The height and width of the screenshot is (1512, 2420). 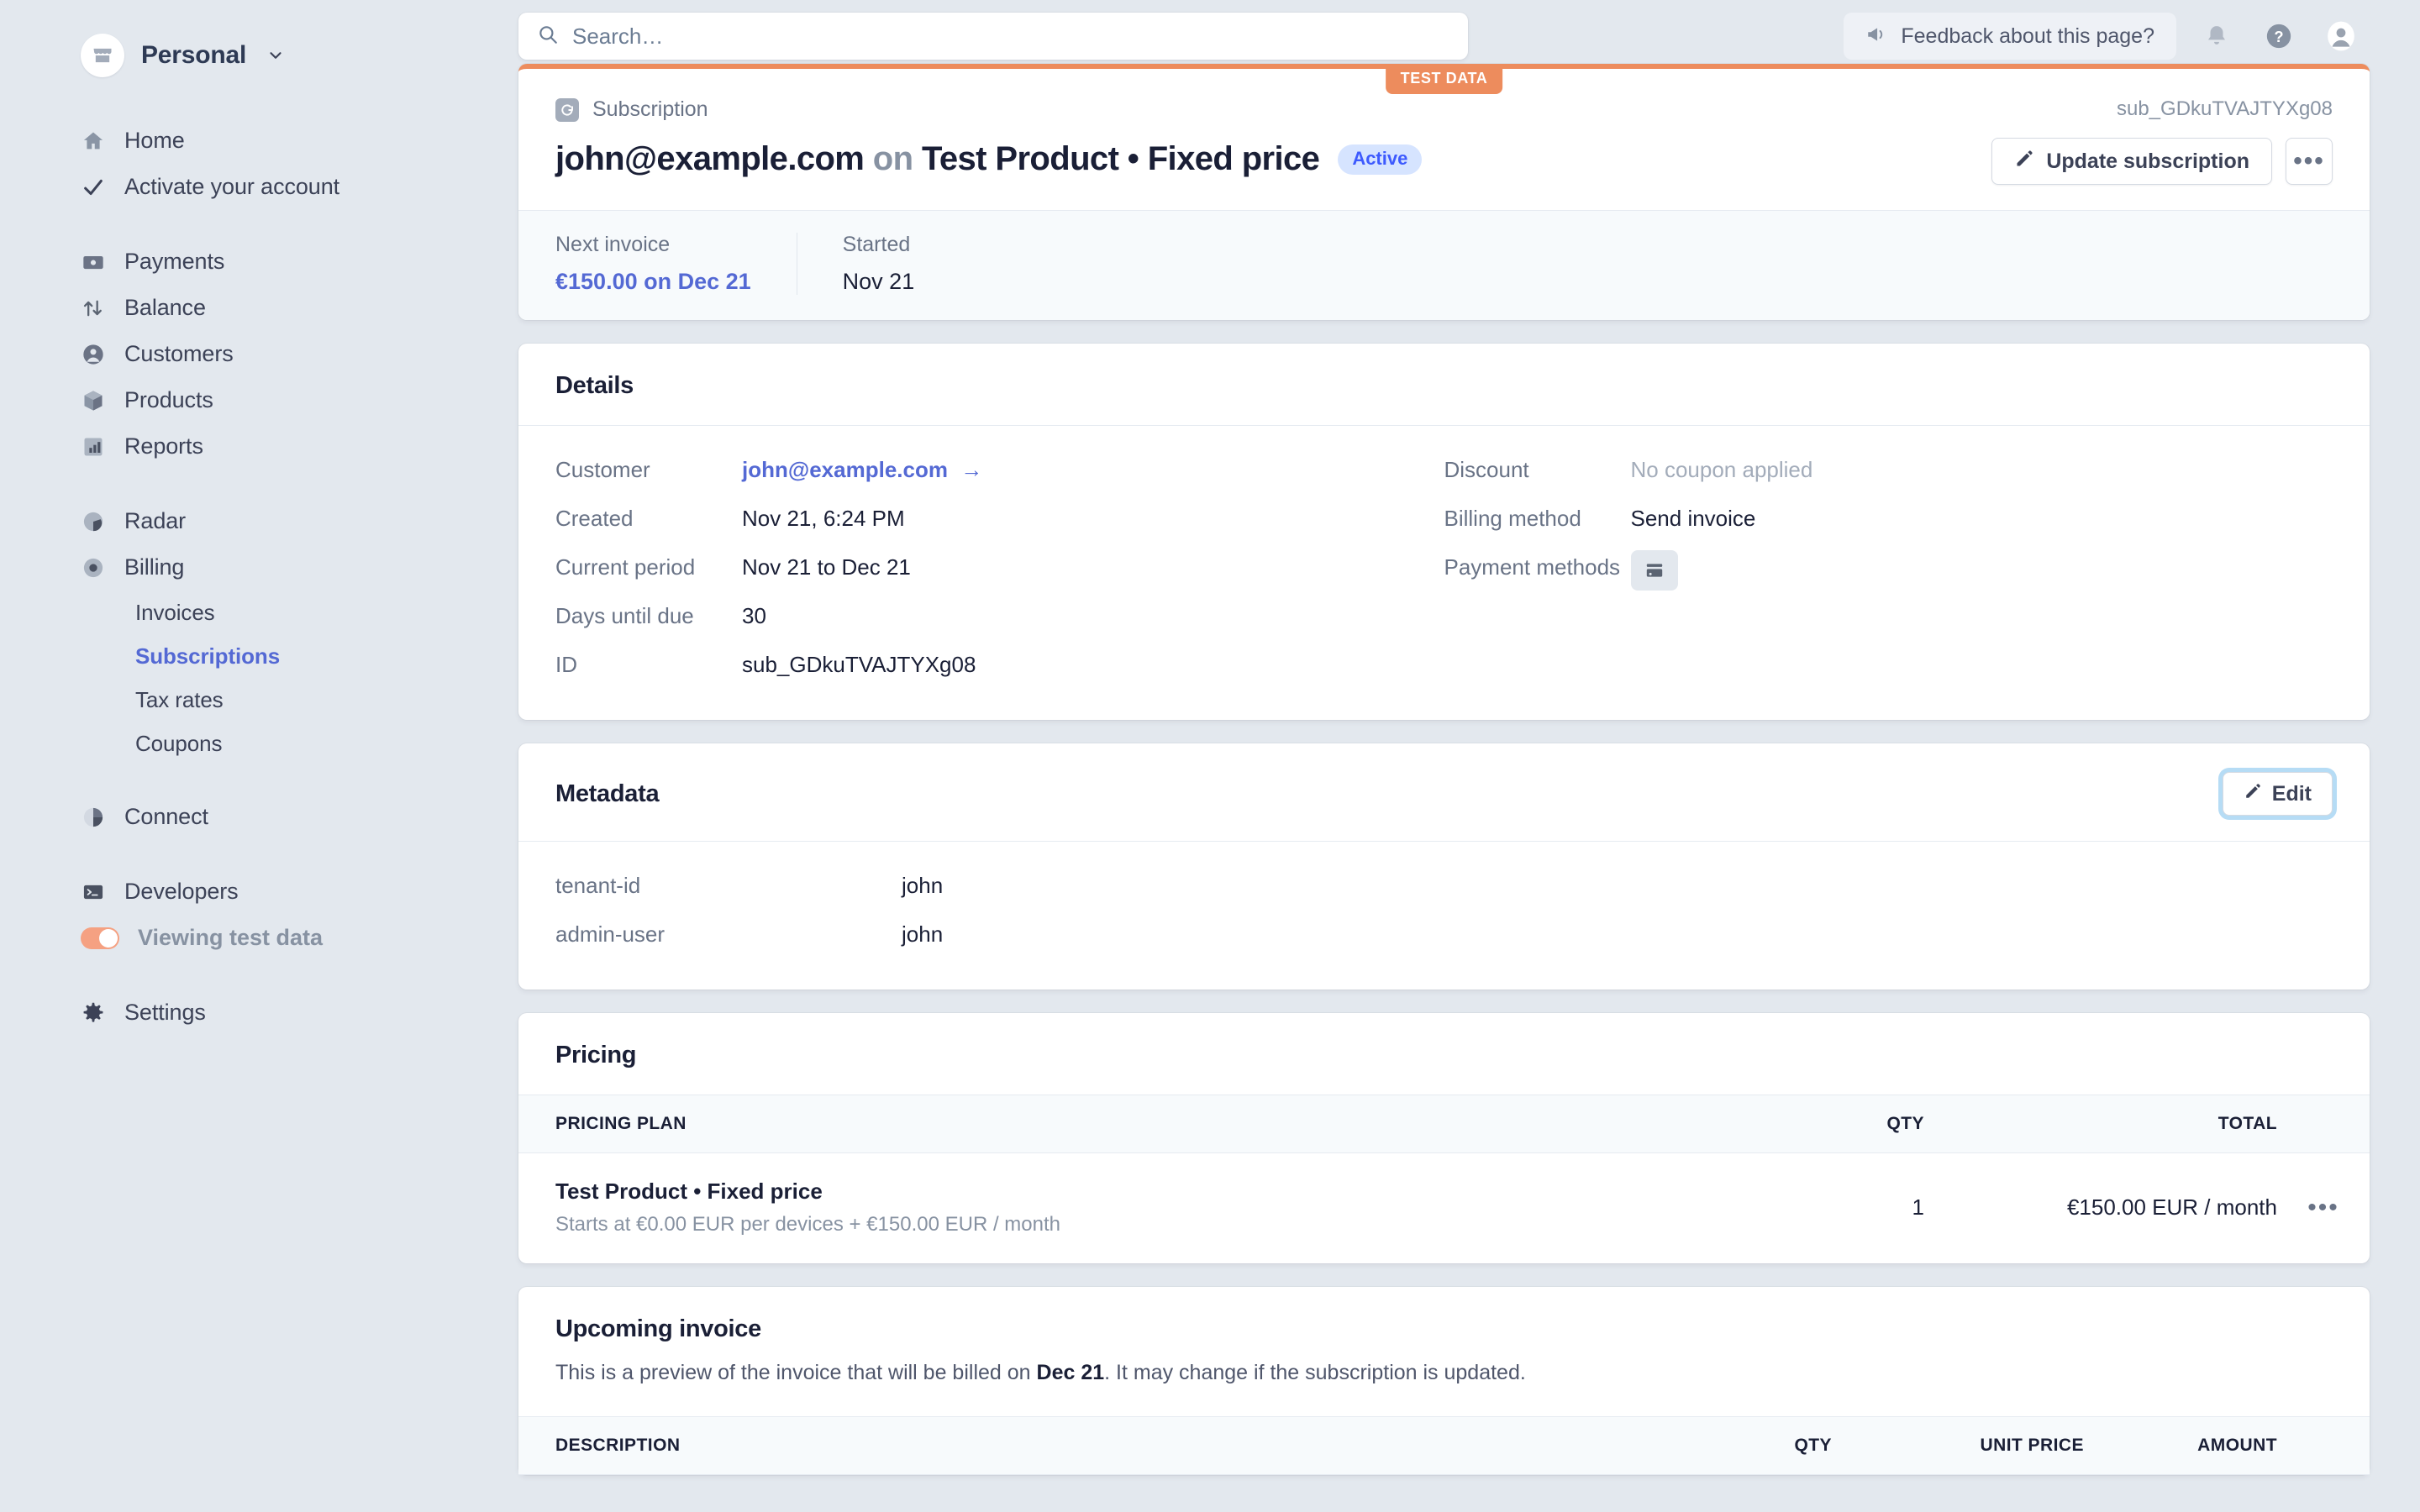 I want to click on sidebar-item-reports: Reports, so click(x=255, y=446).